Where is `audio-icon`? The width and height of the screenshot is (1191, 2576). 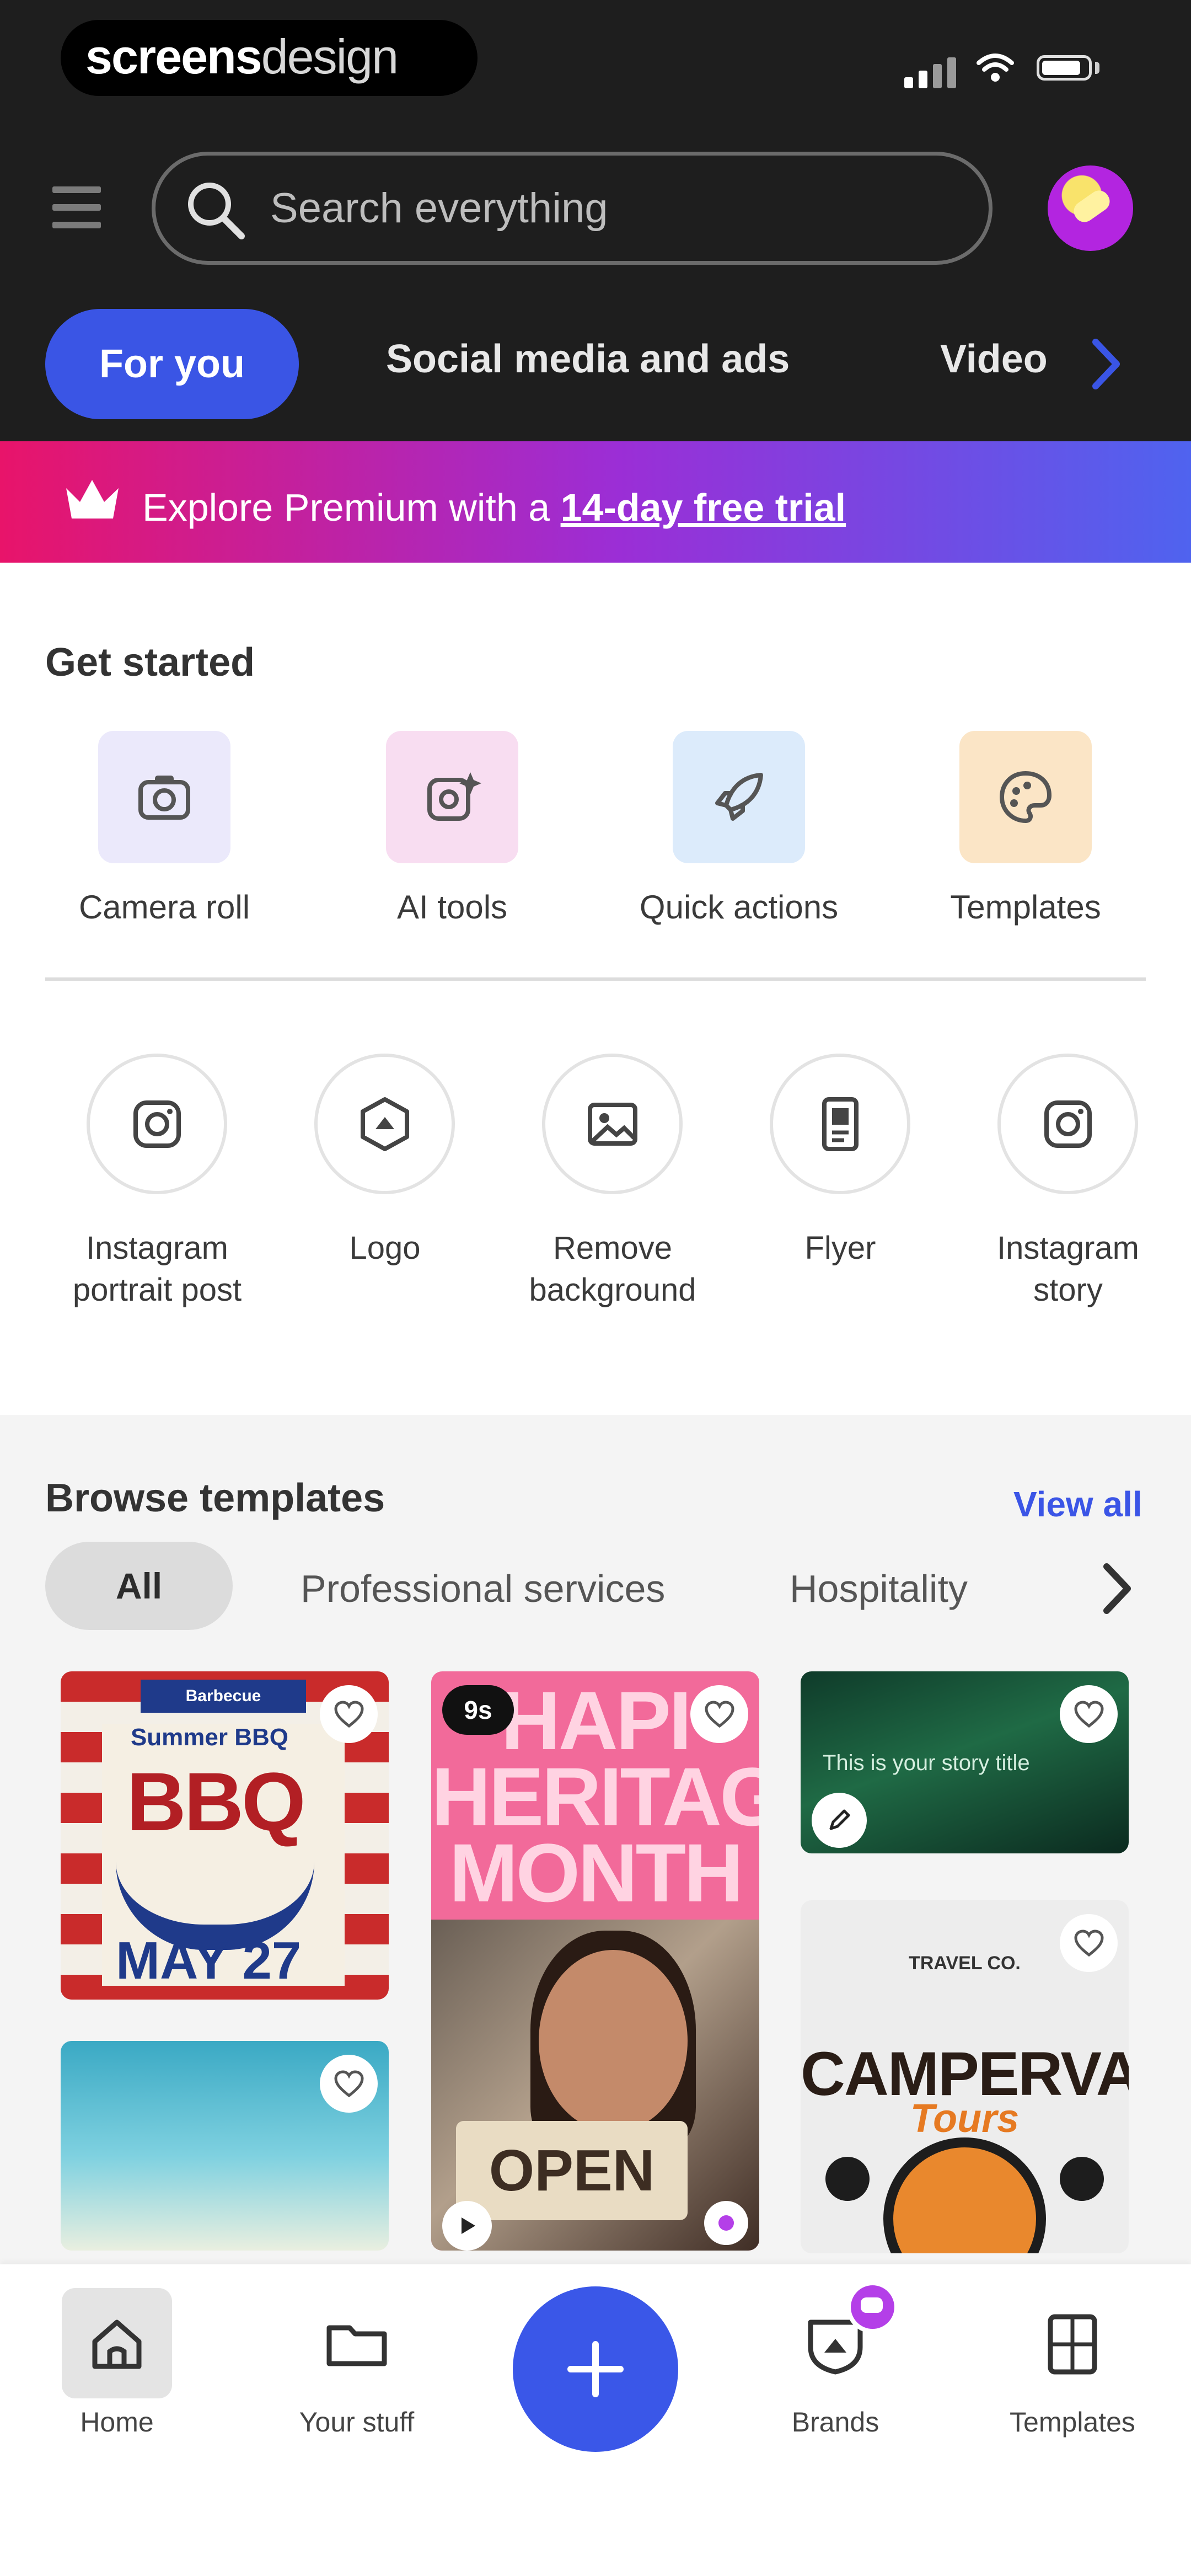
audio-icon is located at coordinates (726, 2223).